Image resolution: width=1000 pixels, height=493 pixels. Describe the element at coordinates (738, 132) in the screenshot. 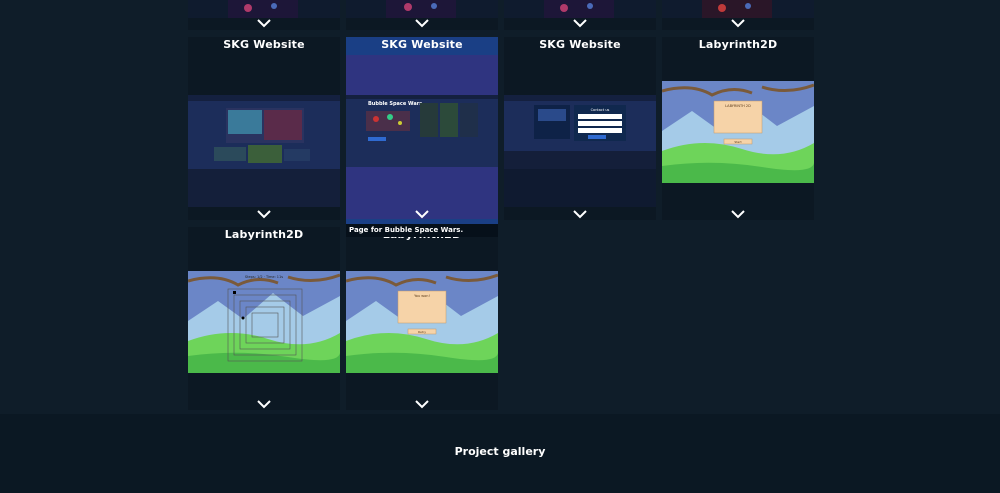

I see `thumbnail-image: LABYRINTH 2D Start` at that location.